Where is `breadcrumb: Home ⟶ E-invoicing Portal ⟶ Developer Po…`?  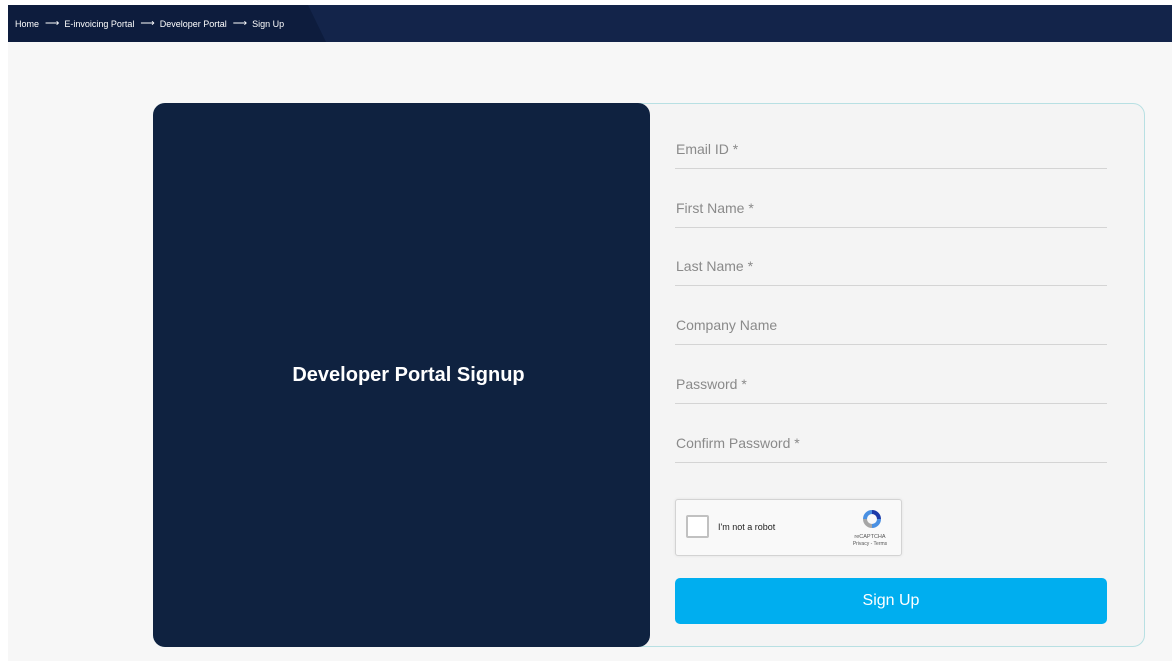
breadcrumb: Home ⟶ E-invoicing Portal ⟶ Developer Po… is located at coordinates (149, 23).